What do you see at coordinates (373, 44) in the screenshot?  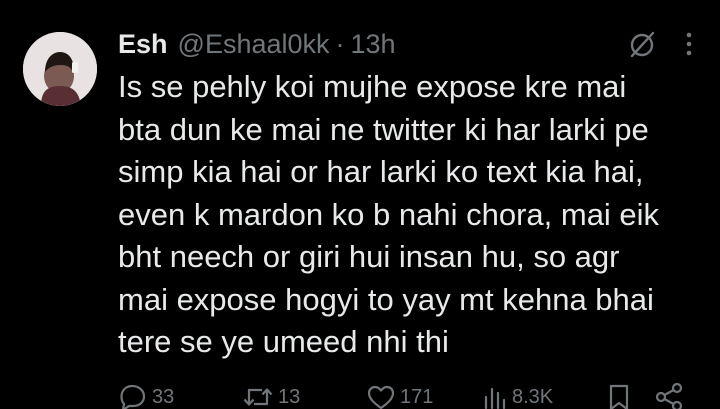 I see `timestamp: 13h` at bounding box center [373, 44].